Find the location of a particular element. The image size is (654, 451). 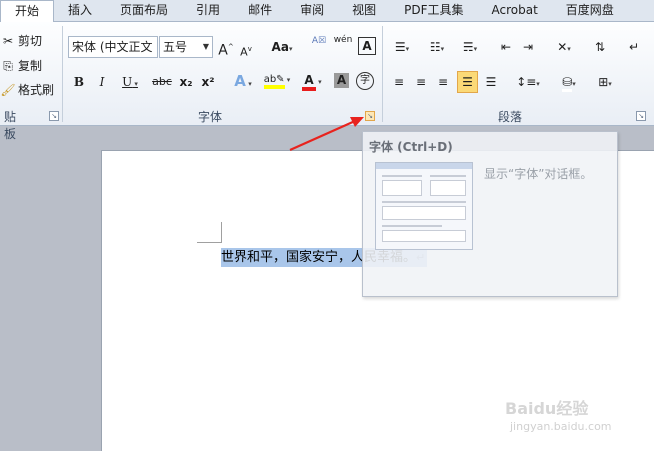

justify-button: ☰ is located at coordinates (467, 82).